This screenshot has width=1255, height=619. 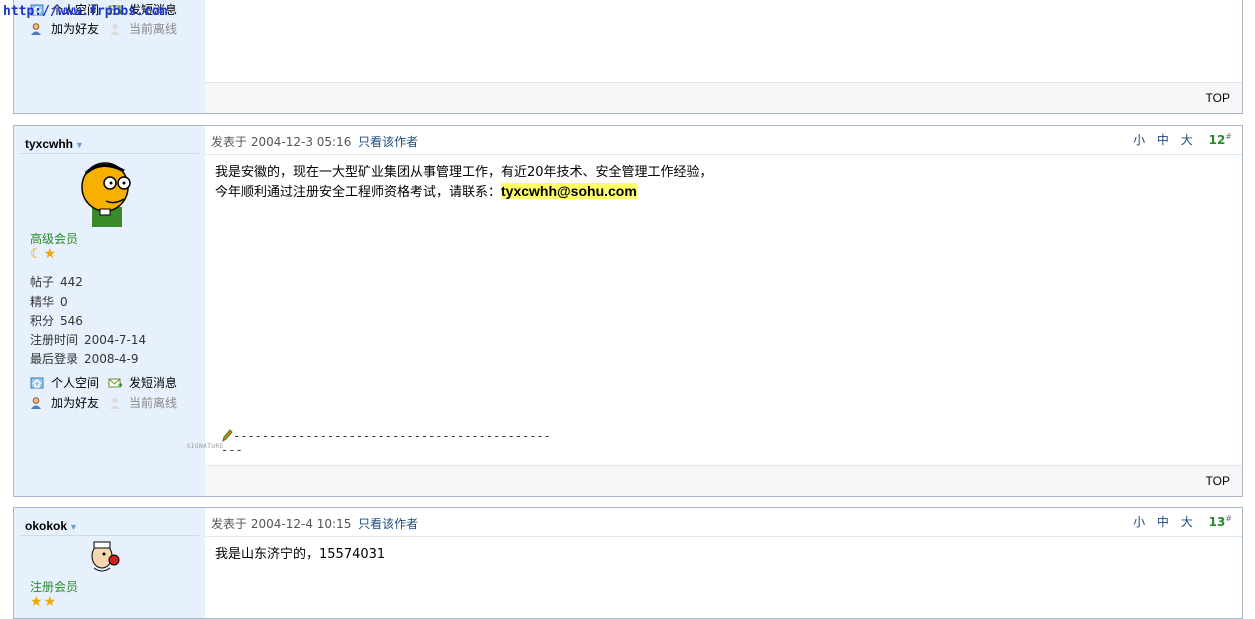 I want to click on user-rank: 注册会员, so click(x=54, y=587).